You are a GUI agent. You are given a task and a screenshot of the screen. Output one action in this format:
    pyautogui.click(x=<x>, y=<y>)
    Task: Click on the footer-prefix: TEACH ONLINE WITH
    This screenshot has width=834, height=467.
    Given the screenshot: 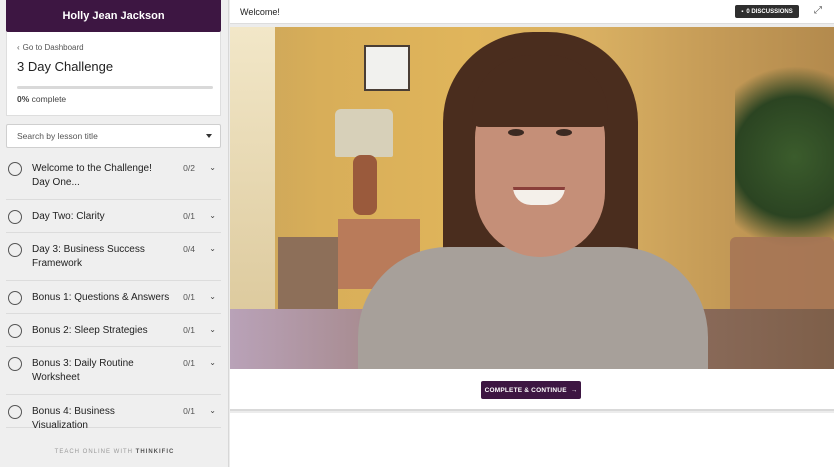 What is the action you would take?
    pyautogui.click(x=93, y=452)
    